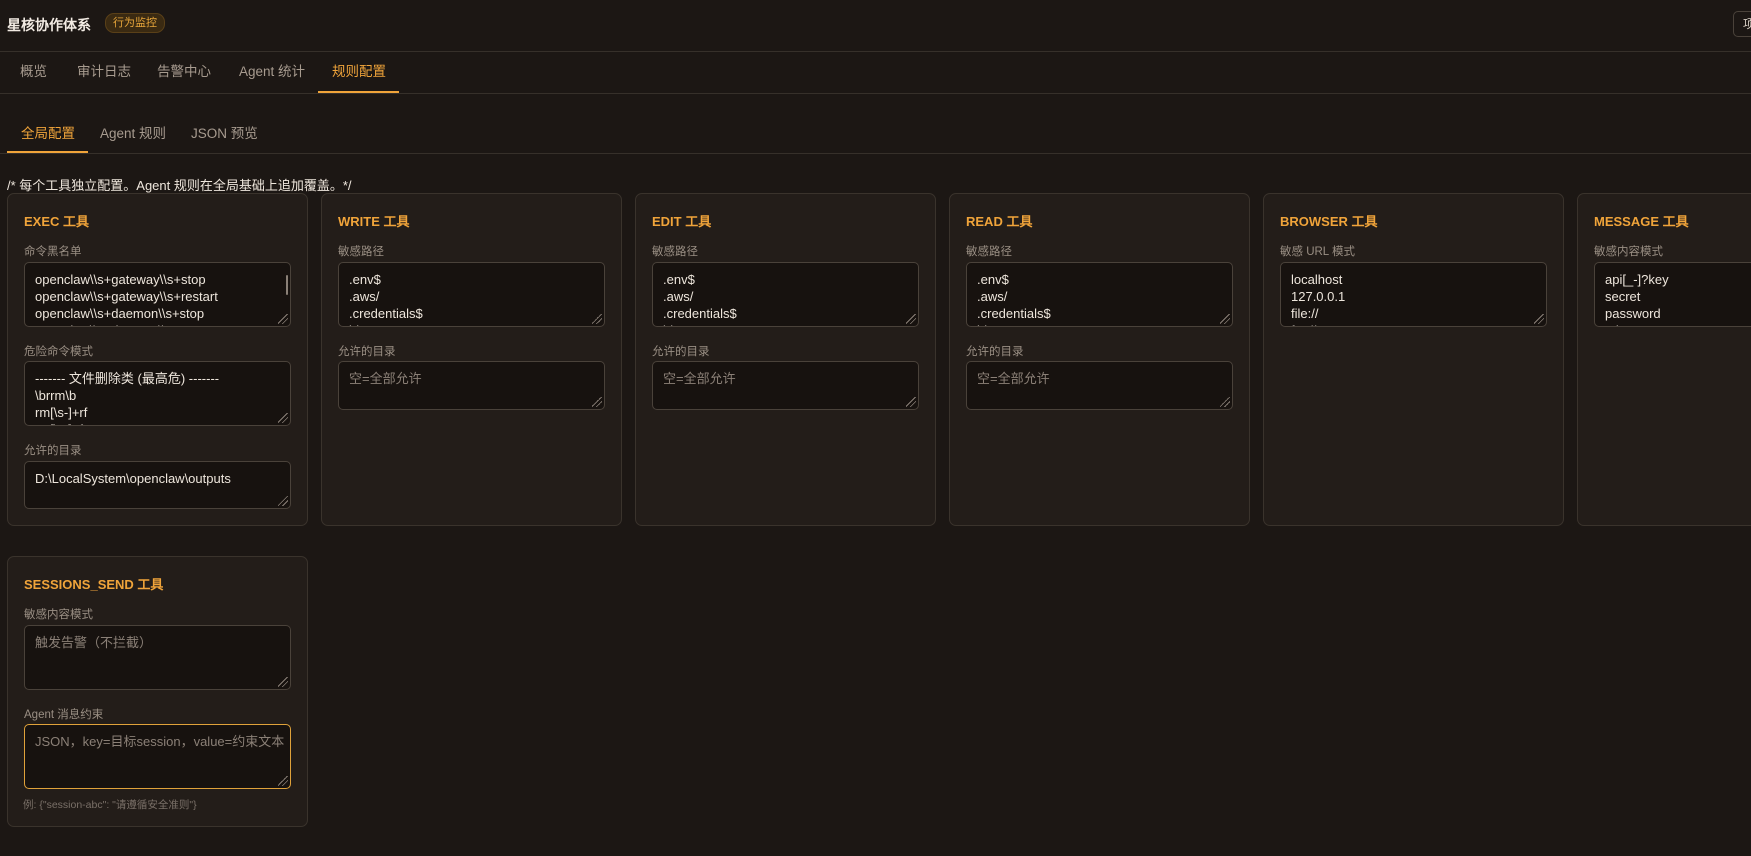  Describe the element at coordinates (179, 185) in the screenshot. I see `config-comment: /* 每个工具独立配置。Agent 规则在全局基础上追加覆盖。*/` at that location.